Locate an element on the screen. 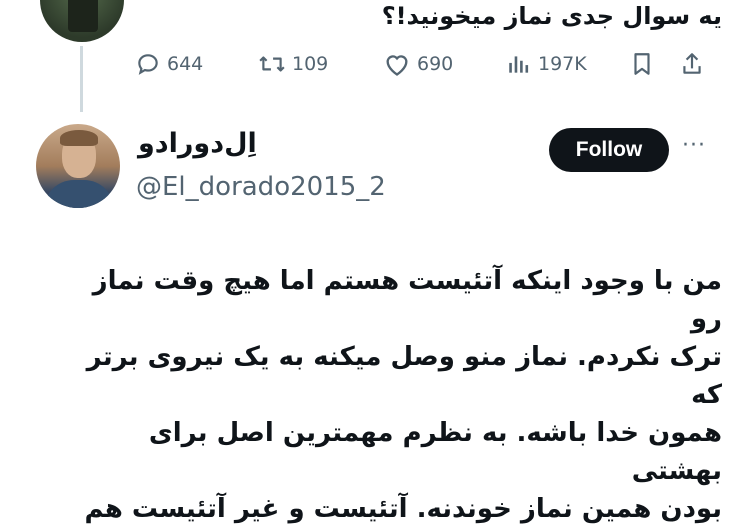  thread-connector-line is located at coordinates (81, 79).